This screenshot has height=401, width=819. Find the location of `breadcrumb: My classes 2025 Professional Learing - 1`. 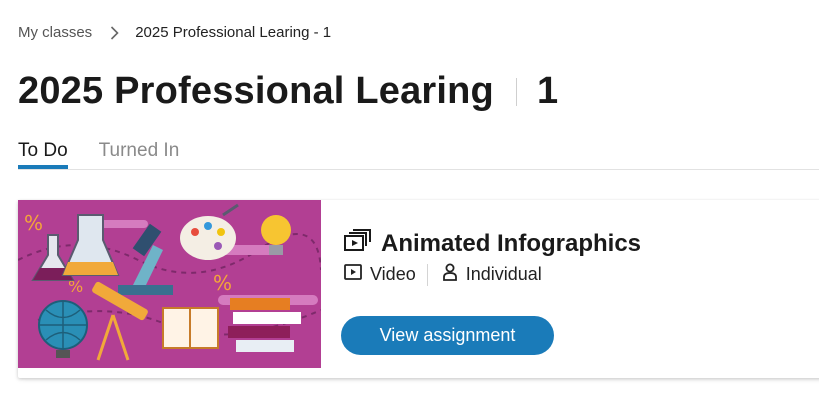

breadcrumb: My classes 2025 Professional Learing - 1 is located at coordinates (174, 32).